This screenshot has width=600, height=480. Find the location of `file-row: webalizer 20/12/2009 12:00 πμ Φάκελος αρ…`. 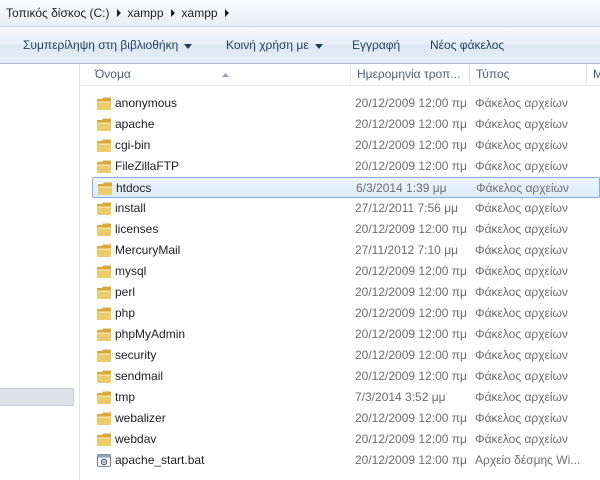

file-row: webalizer 20/12/2009 12:00 πμ Φάκελος αρ… is located at coordinates (340, 418).